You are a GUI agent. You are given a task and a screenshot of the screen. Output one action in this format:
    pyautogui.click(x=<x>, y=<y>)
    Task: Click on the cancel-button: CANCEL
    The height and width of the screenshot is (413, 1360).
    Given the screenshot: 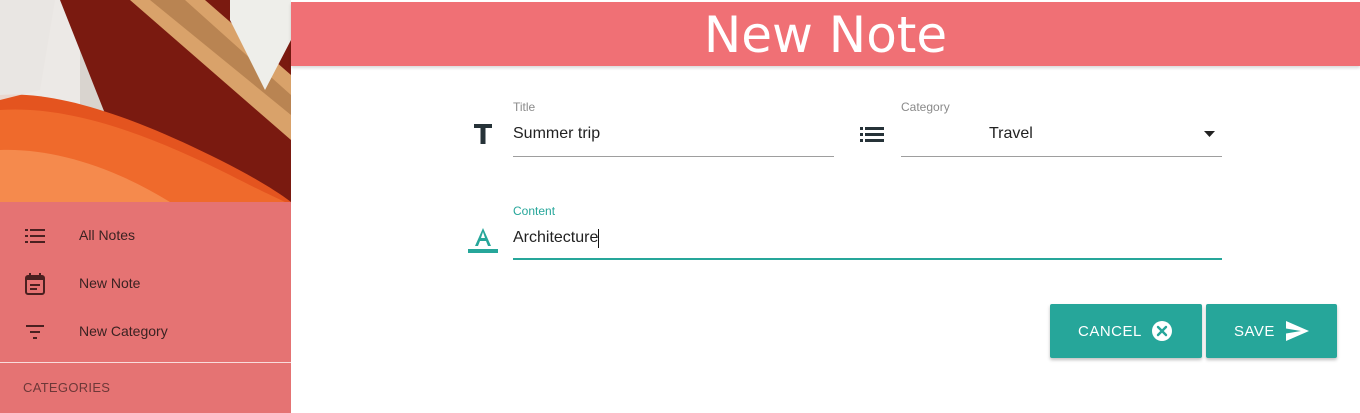 What is the action you would take?
    pyautogui.click(x=1126, y=331)
    